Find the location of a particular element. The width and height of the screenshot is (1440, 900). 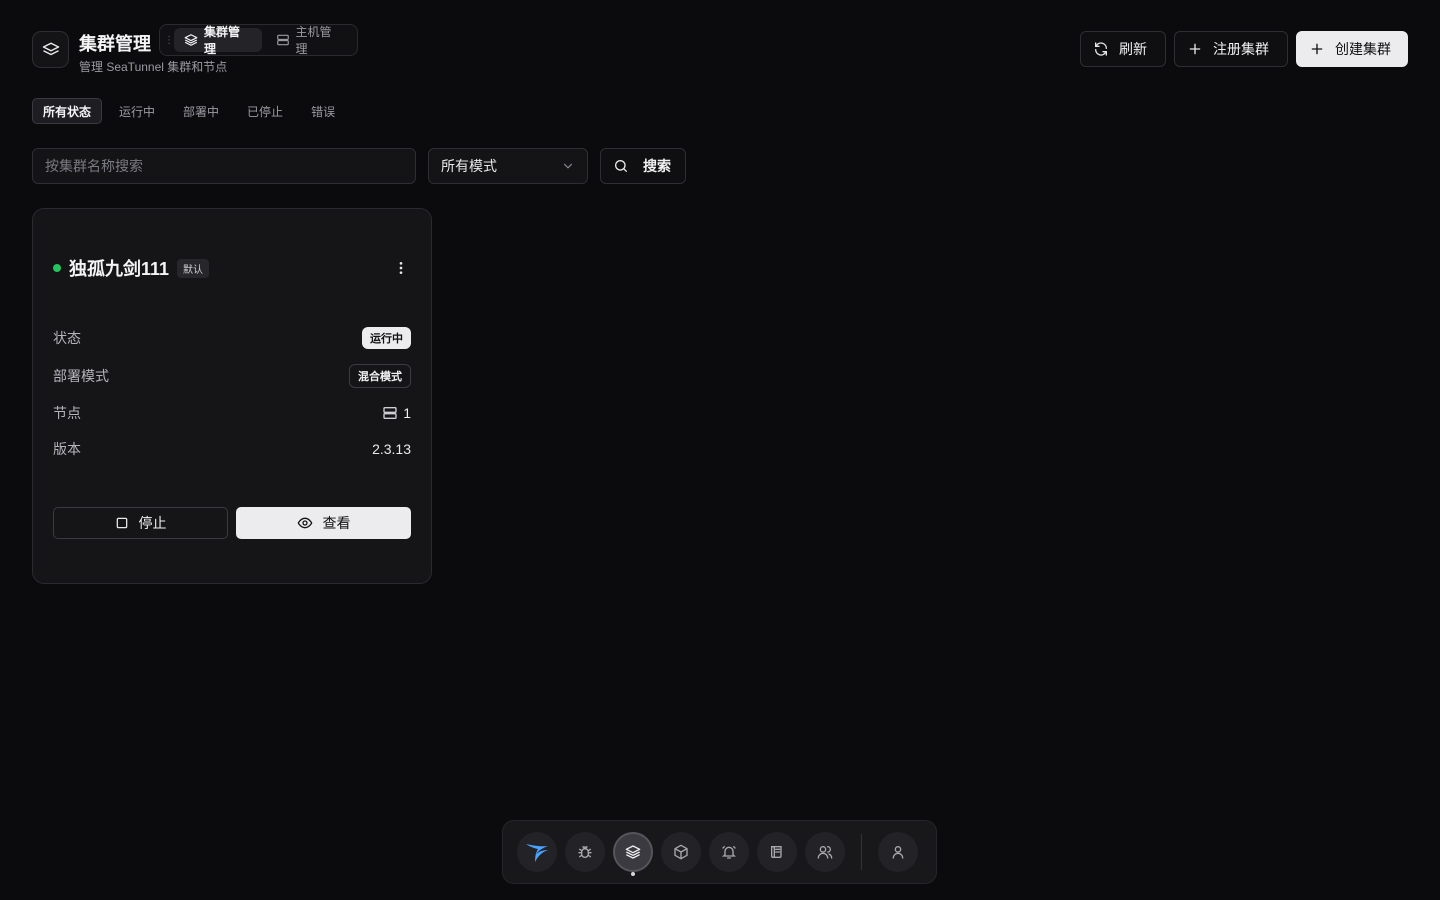

page-subtitle: 管理 SeaTunnel 集群和节点 is located at coordinates (153, 67).